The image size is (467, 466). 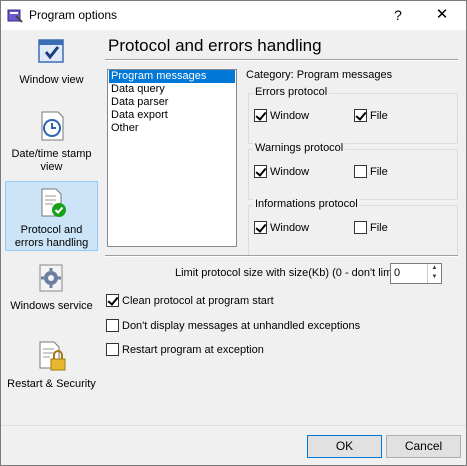 What do you see at coordinates (434, 268) in the screenshot?
I see `stepper-up-icon: ▲` at bounding box center [434, 268].